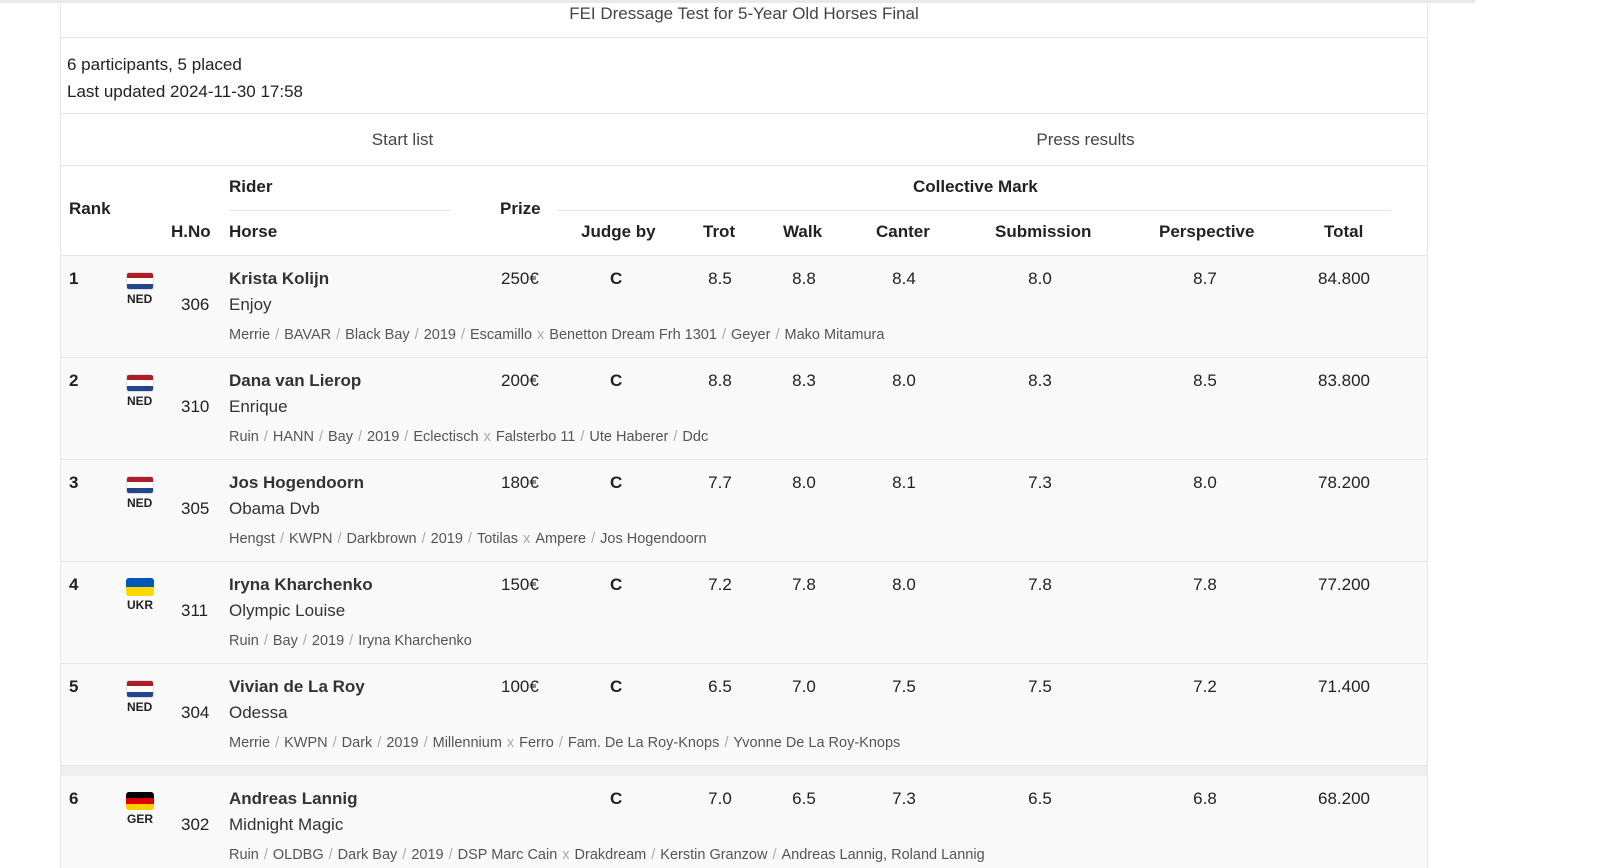  Describe the element at coordinates (74, 686) in the screenshot. I see `rank-value: 5` at that location.